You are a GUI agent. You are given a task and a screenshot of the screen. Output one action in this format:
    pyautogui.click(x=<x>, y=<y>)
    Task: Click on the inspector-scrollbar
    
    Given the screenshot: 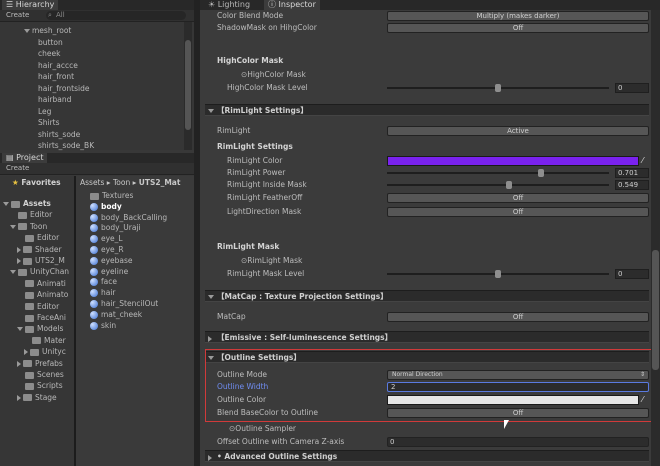 What is the action you would take?
    pyautogui.click(x=655, y=238)
    